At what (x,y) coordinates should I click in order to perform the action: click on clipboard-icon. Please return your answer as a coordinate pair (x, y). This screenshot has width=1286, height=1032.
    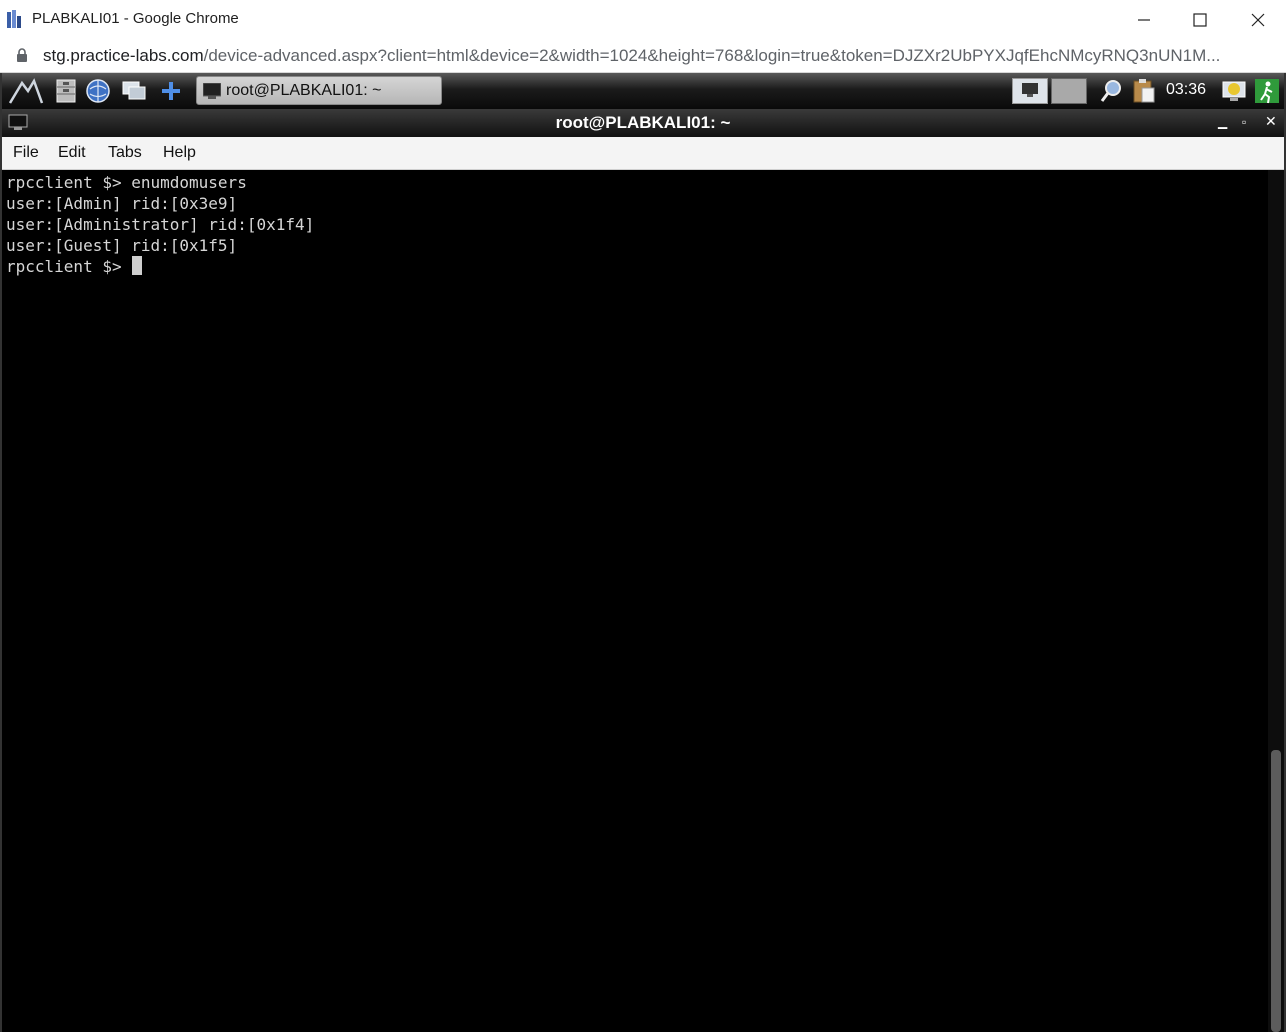
    Looking at the image, I should click on (1144, 91).